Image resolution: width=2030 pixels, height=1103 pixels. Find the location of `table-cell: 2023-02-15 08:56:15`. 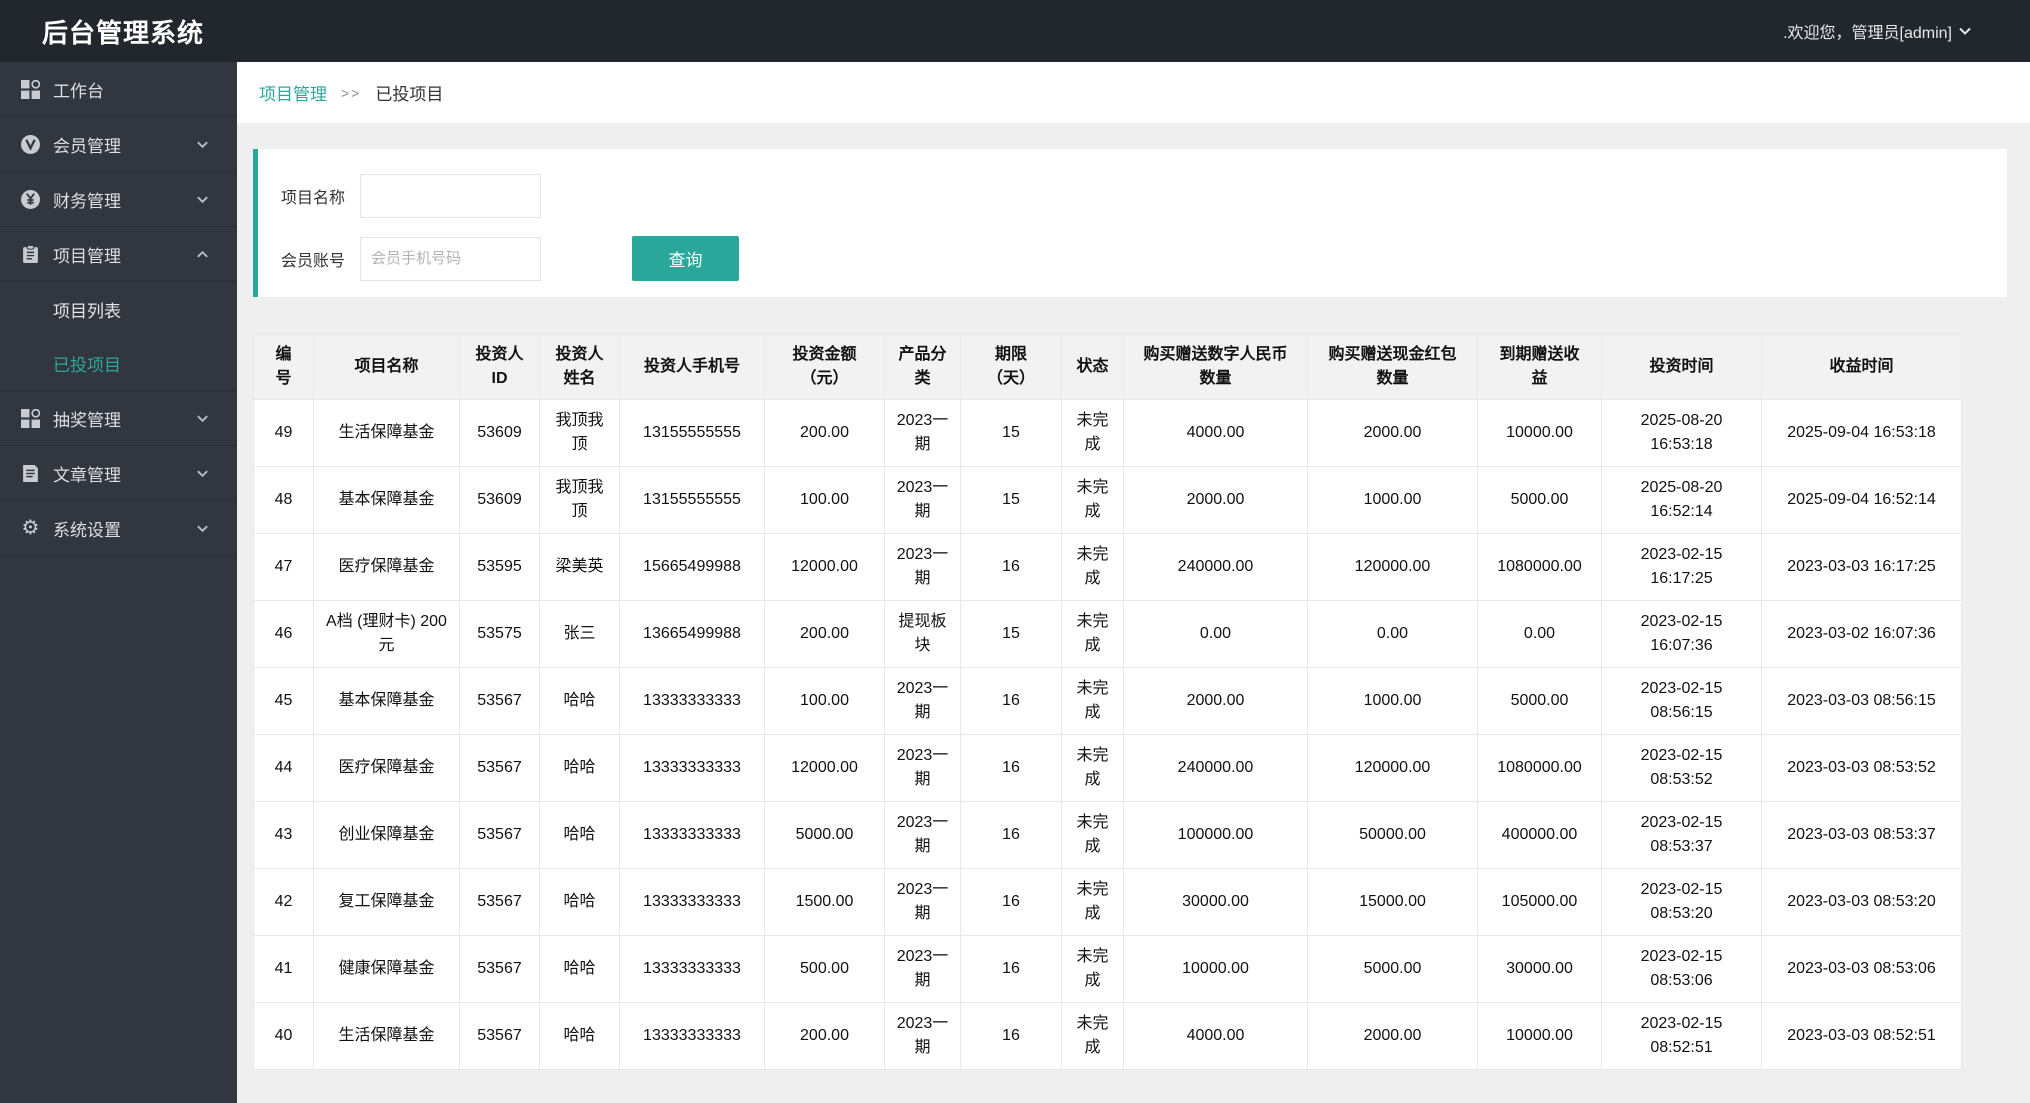

table-cell: 2023-02-15 08:56:15 is located at coordinates (1681, 701).